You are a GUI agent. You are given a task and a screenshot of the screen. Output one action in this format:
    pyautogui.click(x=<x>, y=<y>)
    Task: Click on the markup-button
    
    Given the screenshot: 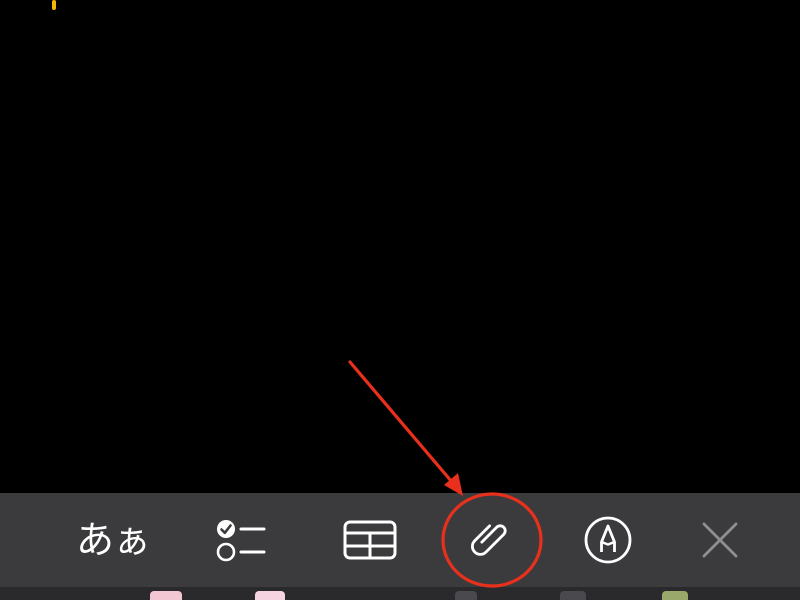 What is the action you would take?
    pyautogui.click(x=608, y=540)
    